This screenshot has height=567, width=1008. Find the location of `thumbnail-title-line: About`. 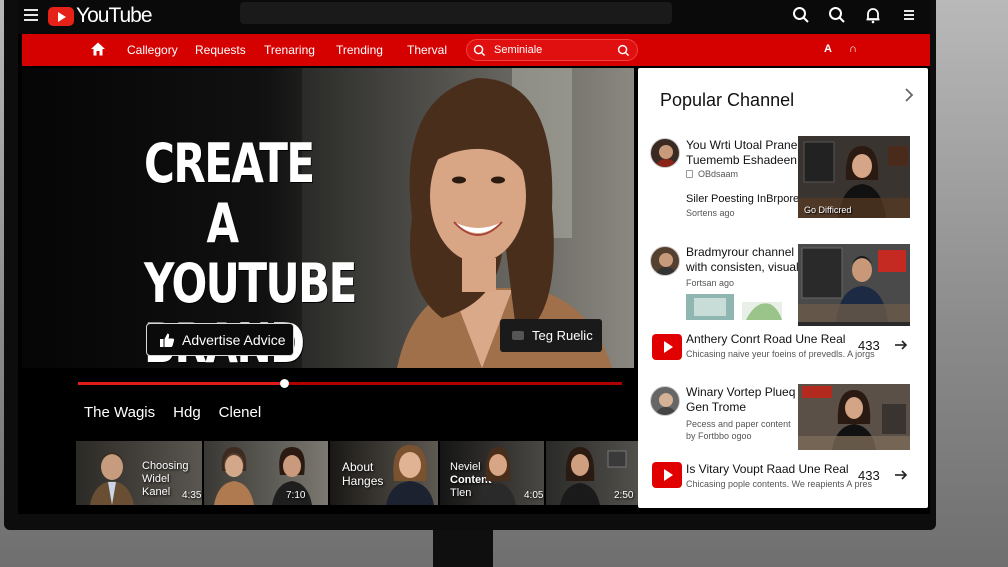

thumbnail-title-line: About is located at coordinates (358, 467).